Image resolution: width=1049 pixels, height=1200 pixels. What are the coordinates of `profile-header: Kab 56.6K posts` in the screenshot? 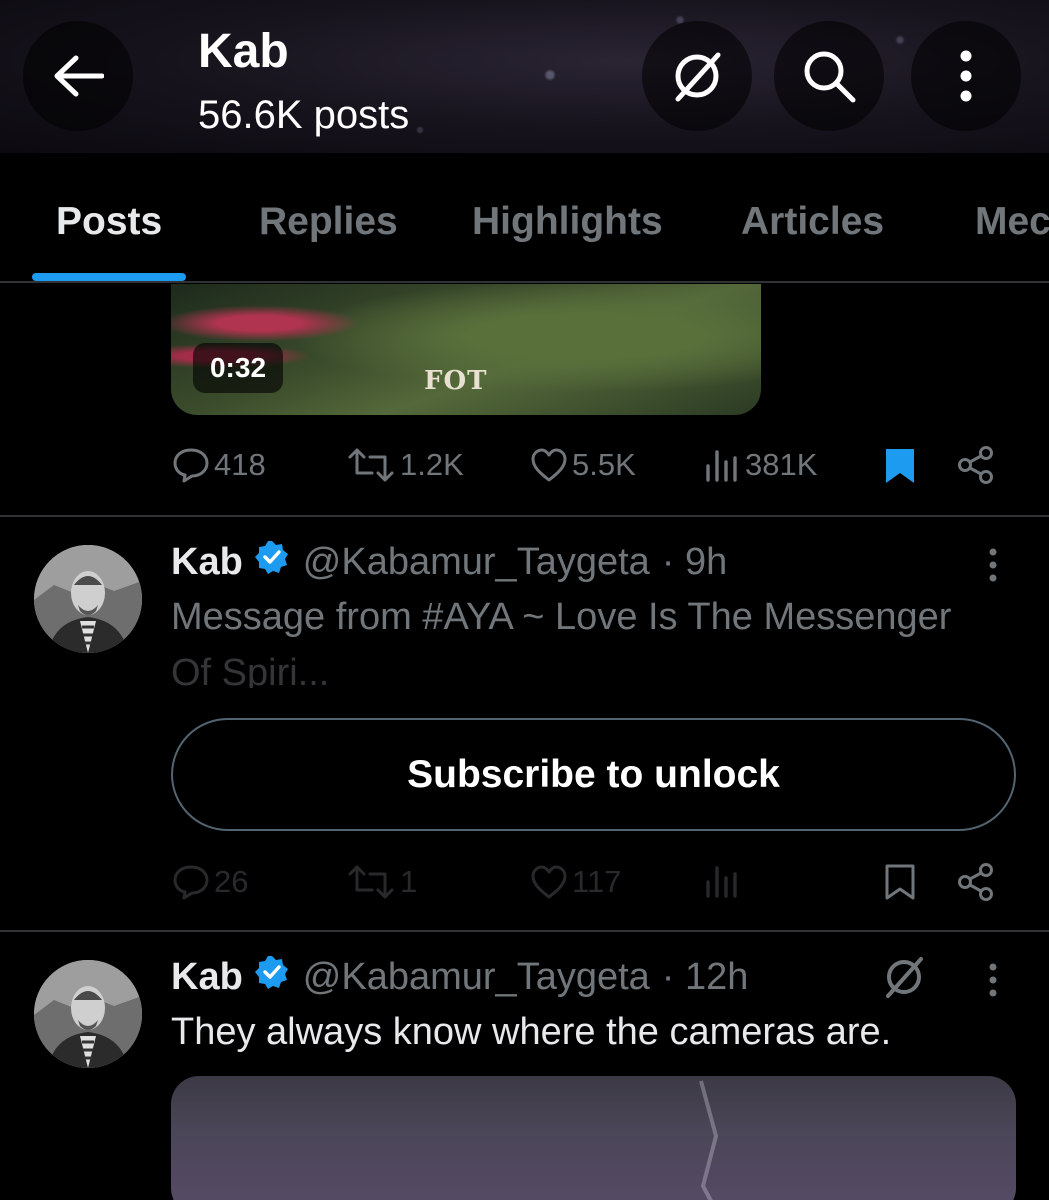 It's located at (524, 76).